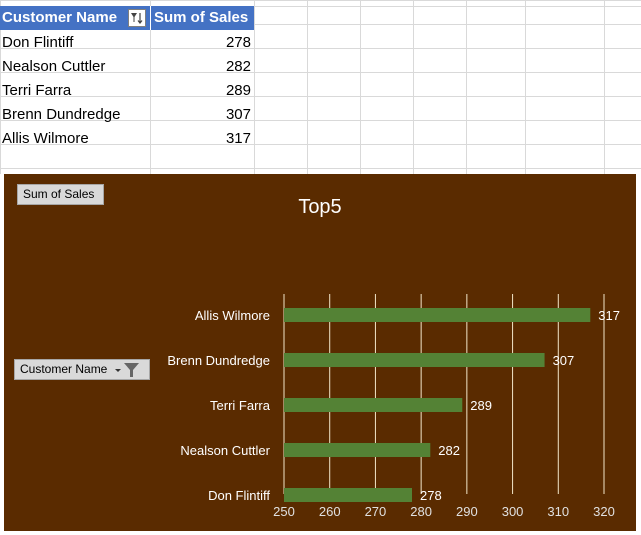  What do you see at coordinates (564, 360) in the screenshot?
I see `data-label: 307` at bounding box center [564, 360].